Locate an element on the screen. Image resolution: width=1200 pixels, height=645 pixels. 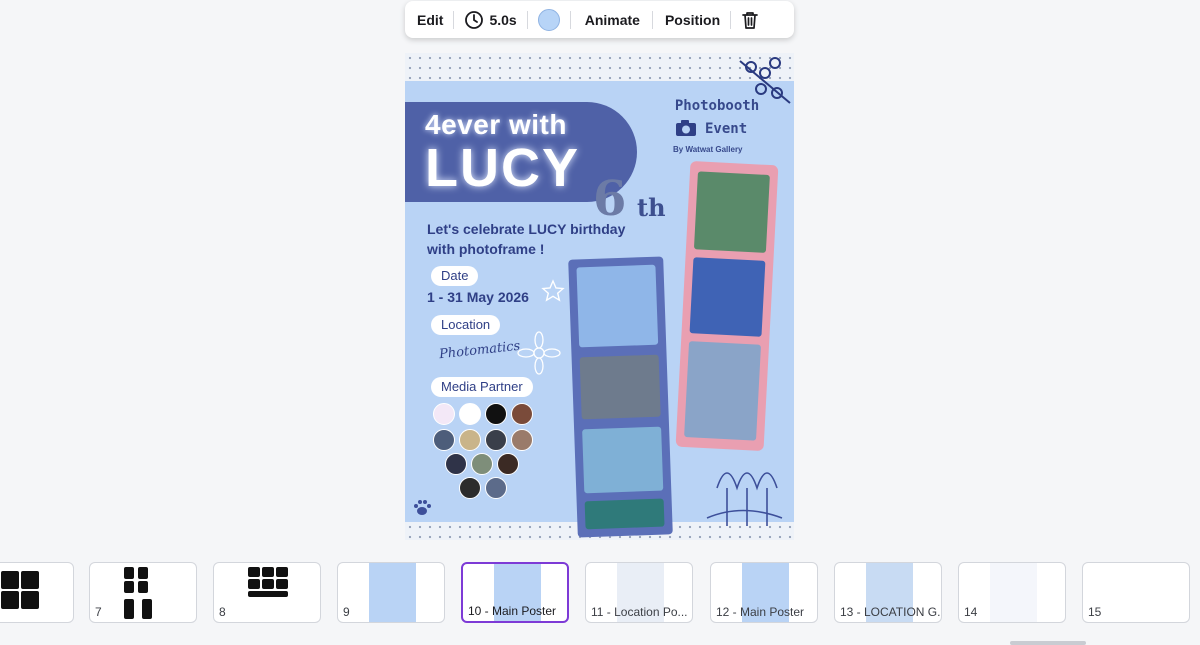
page-thumbnail: 9 is located at coordinates (391, 592).